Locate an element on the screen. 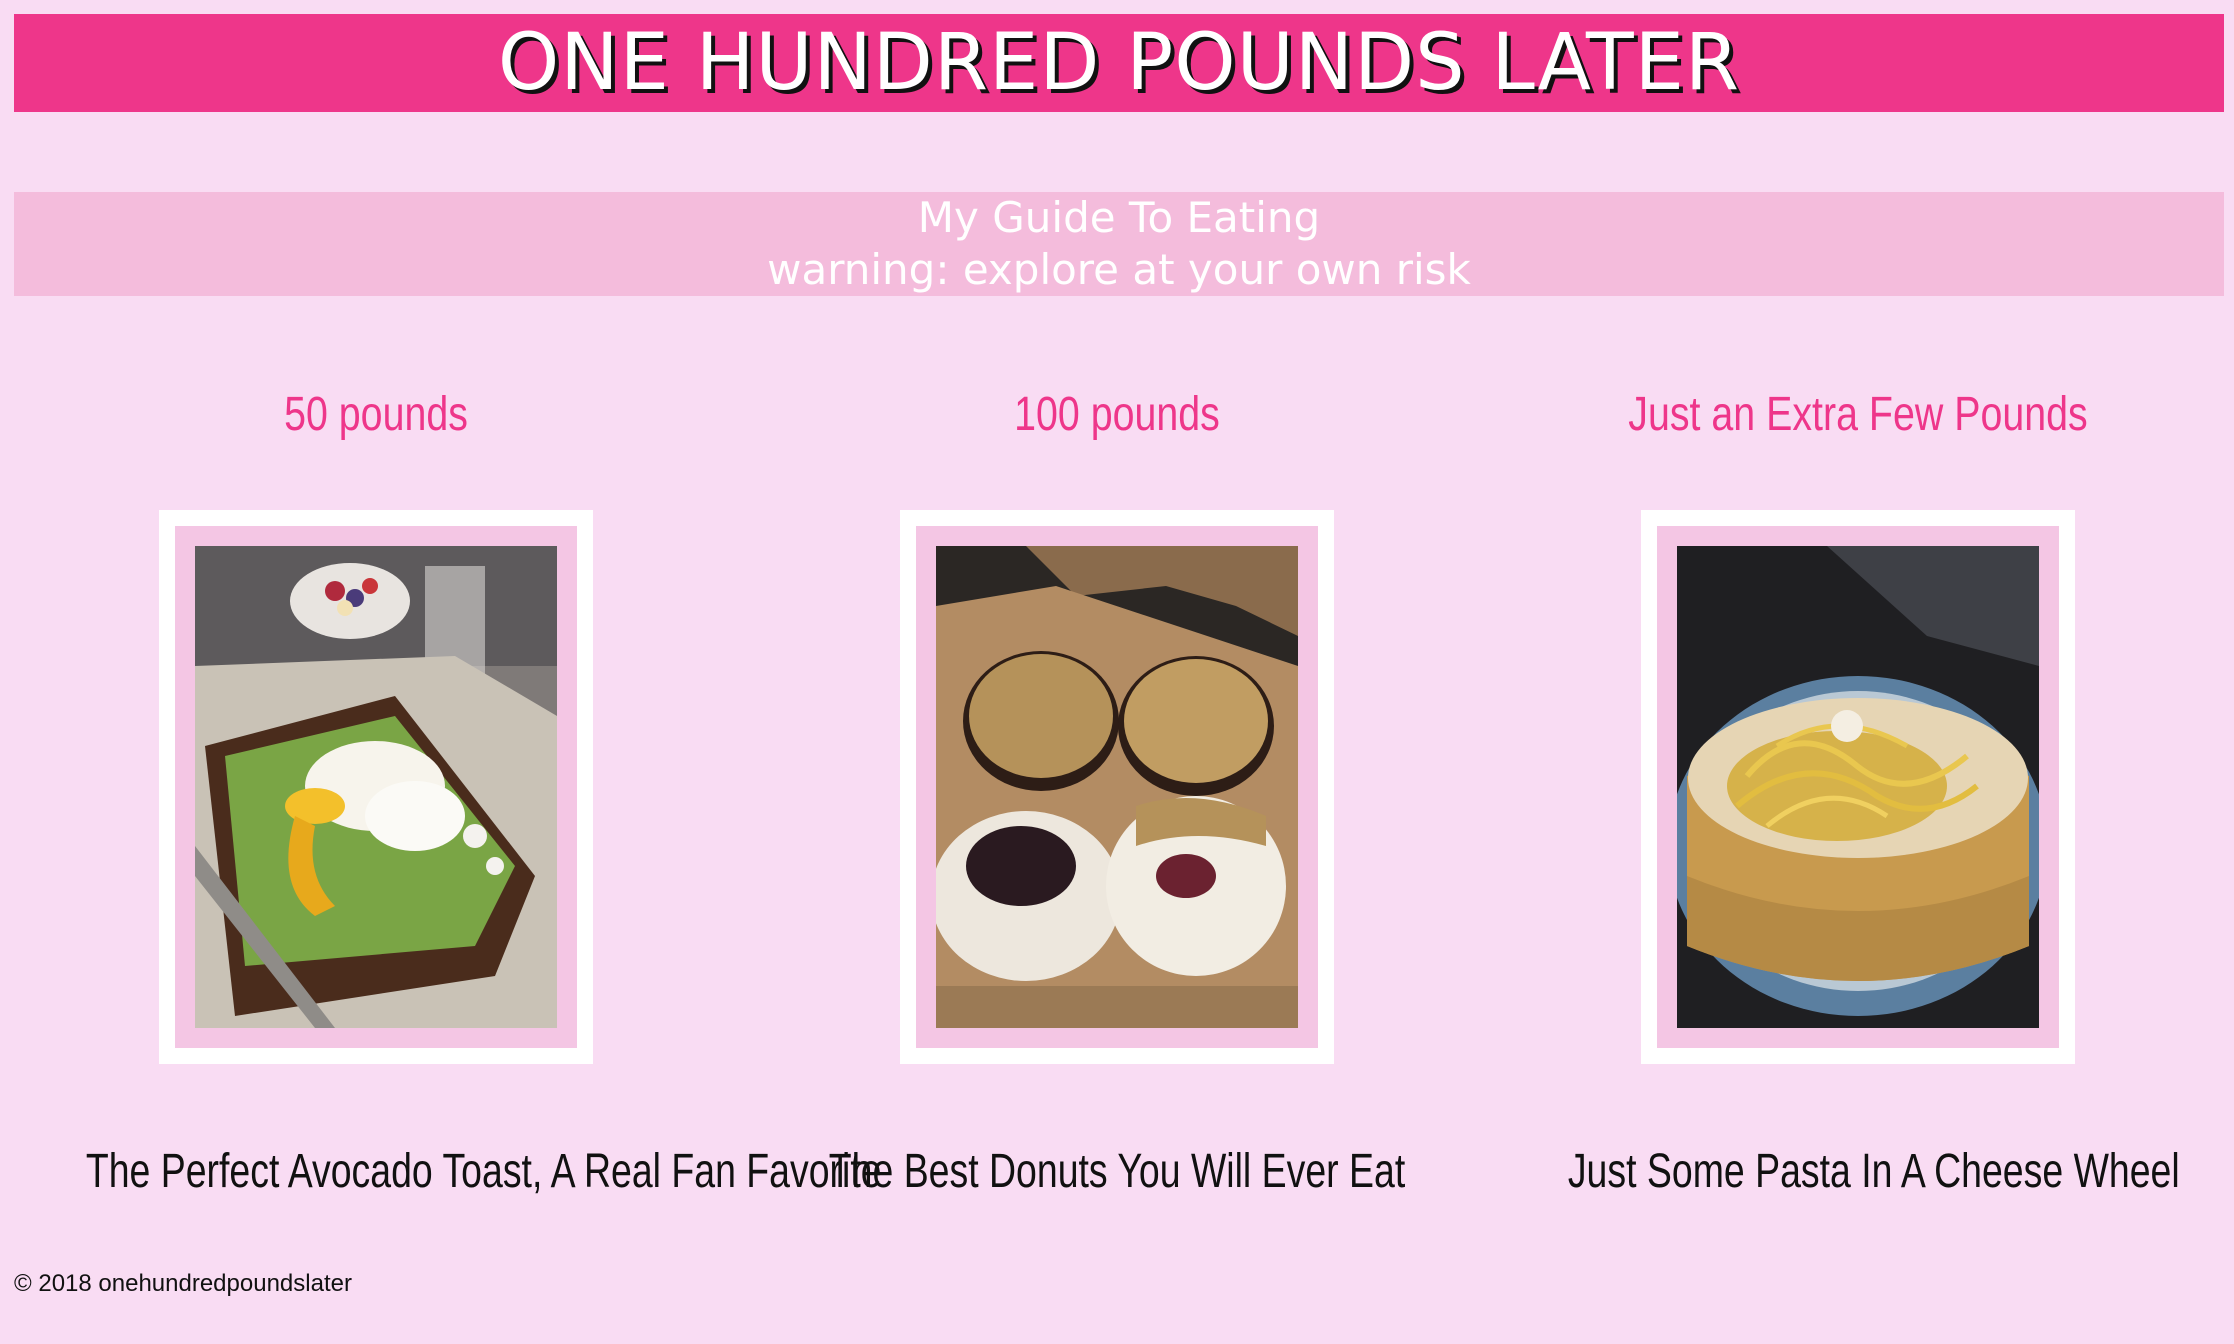 This screenshot has height=1344, width=2234. site-title: ONE HUNDRED POUNDS LATER is located at coordinates (1119, 63).